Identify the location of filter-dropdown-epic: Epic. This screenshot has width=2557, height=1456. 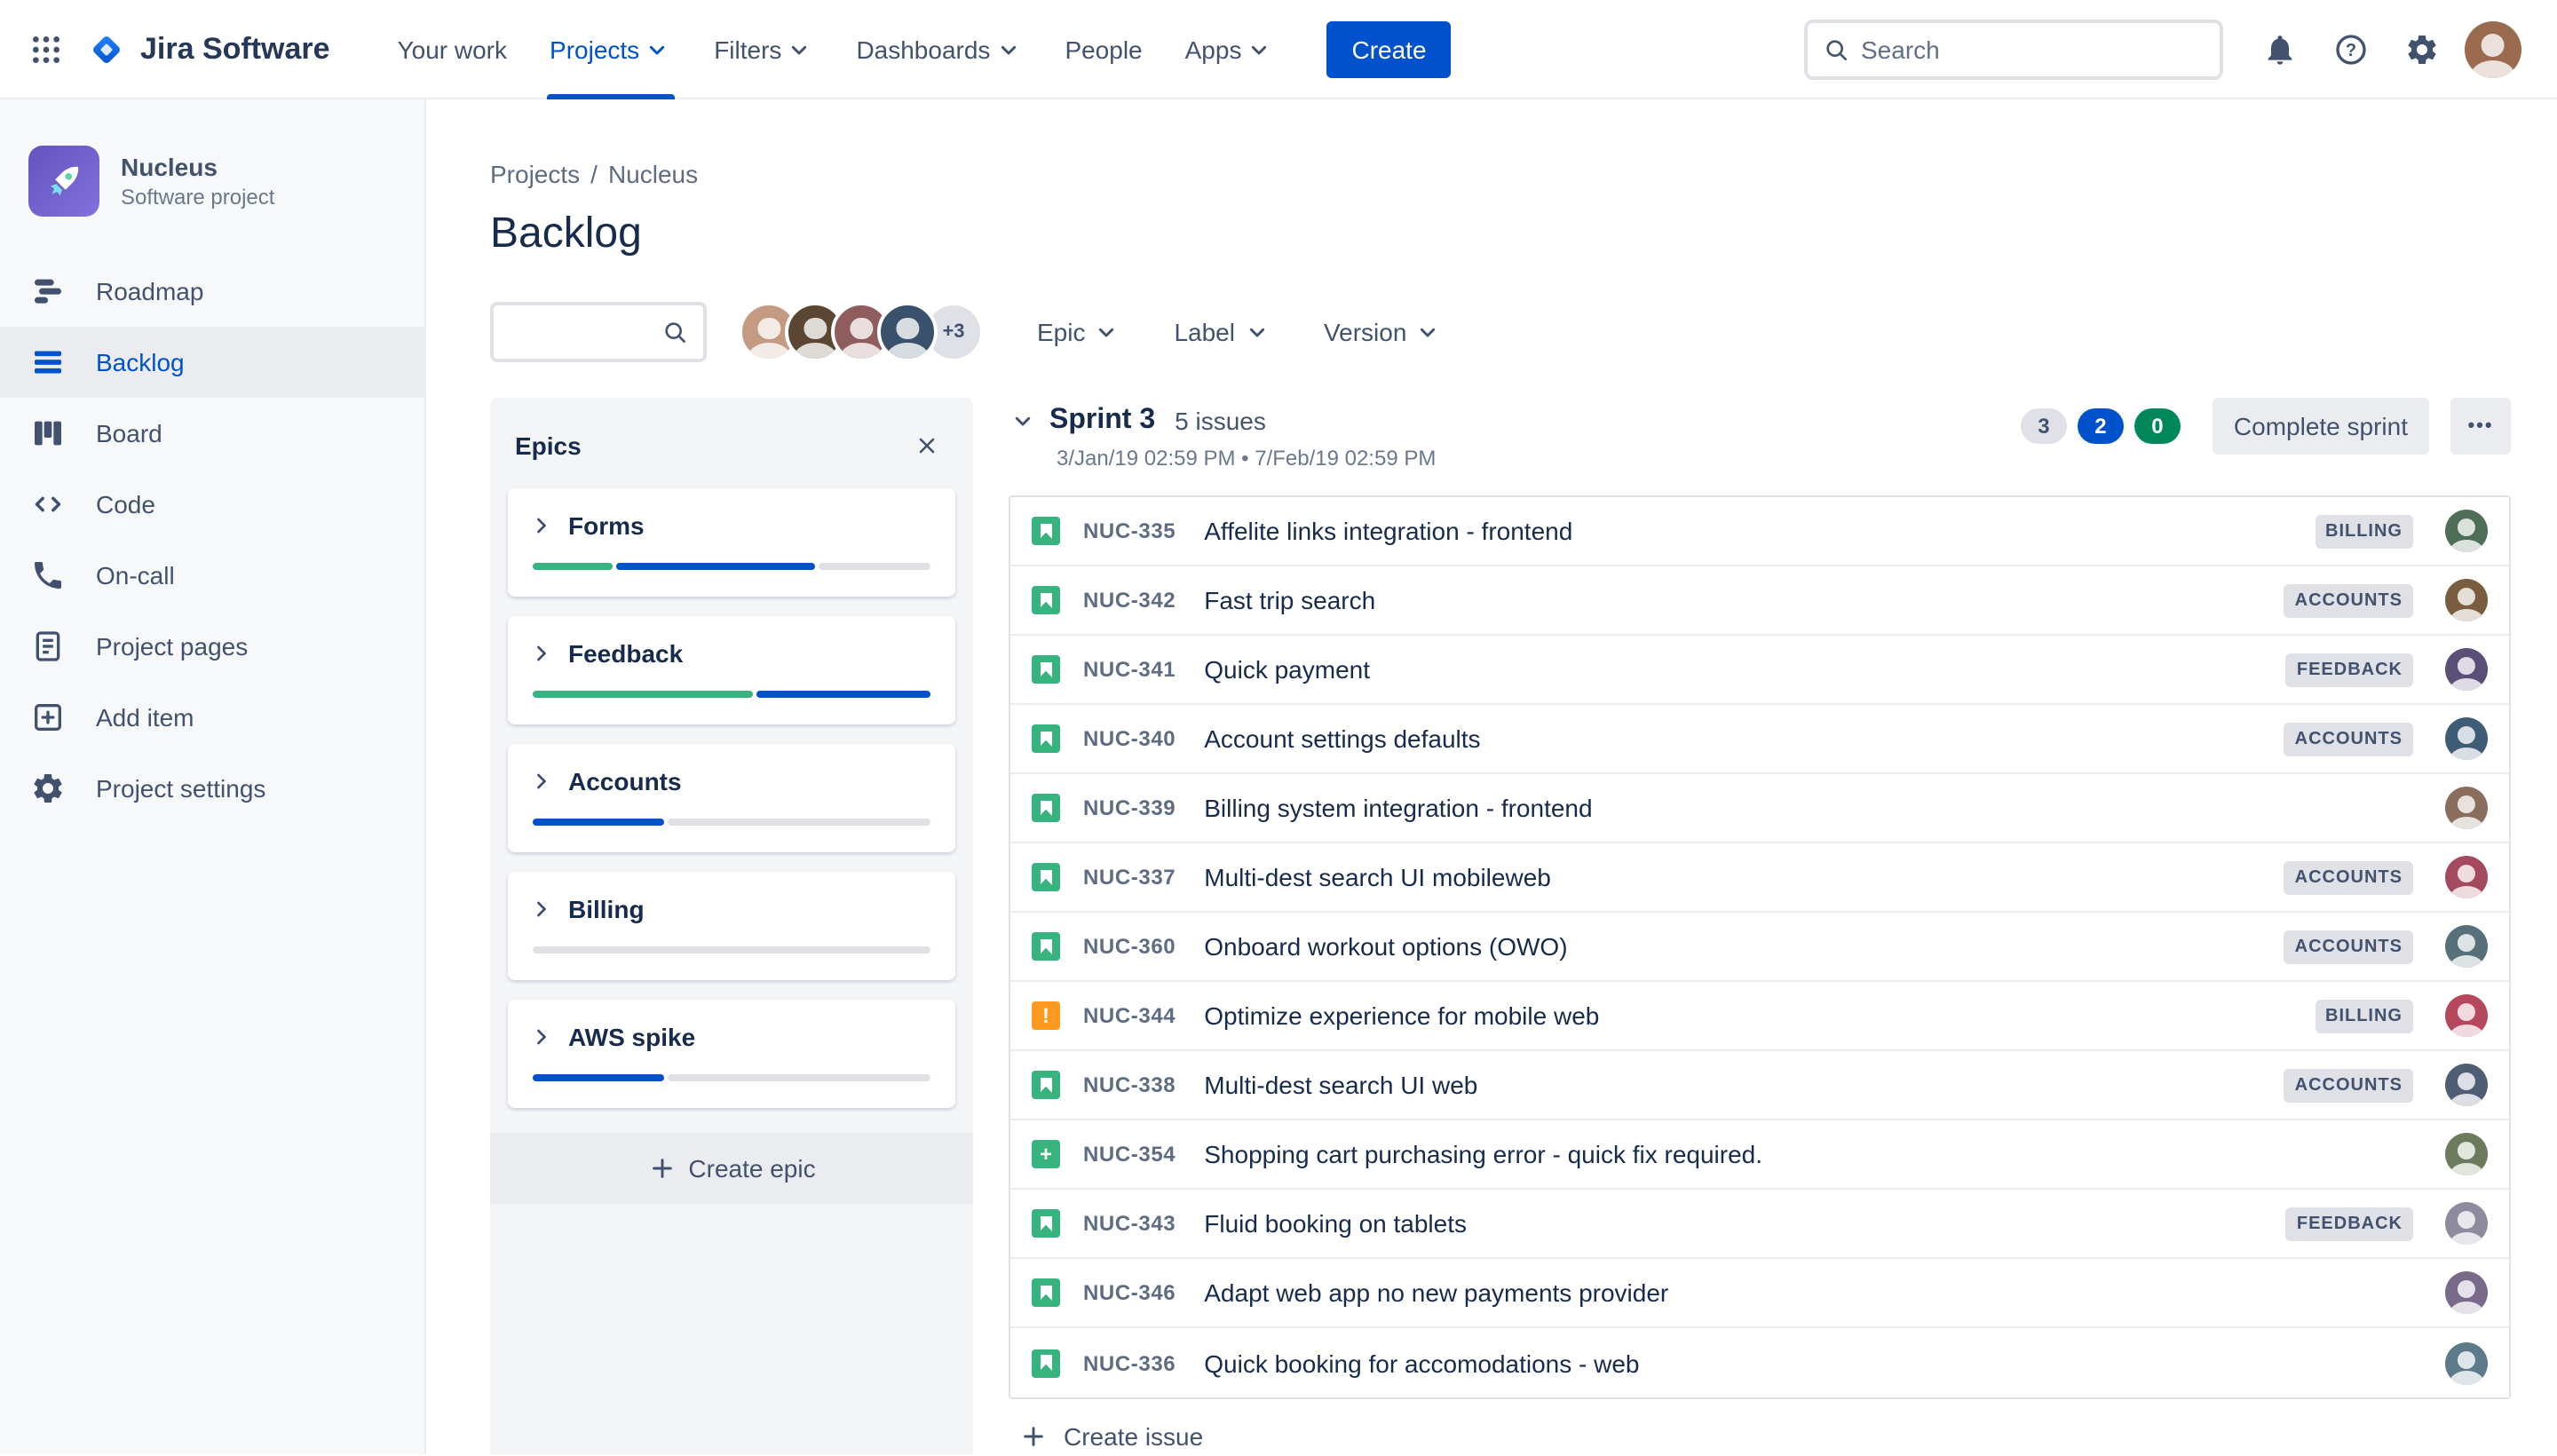
(1078, 332).